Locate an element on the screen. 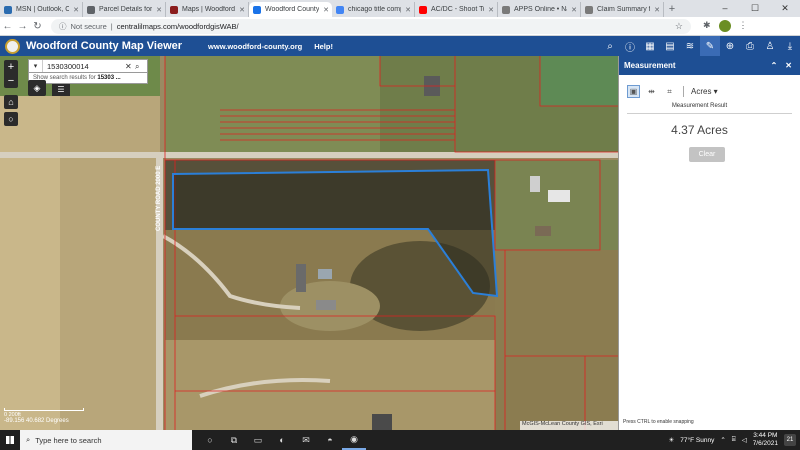 The height and width of the screenshot is (450, 800). cortana-icon: ○ is located at coordinates (210, 440).